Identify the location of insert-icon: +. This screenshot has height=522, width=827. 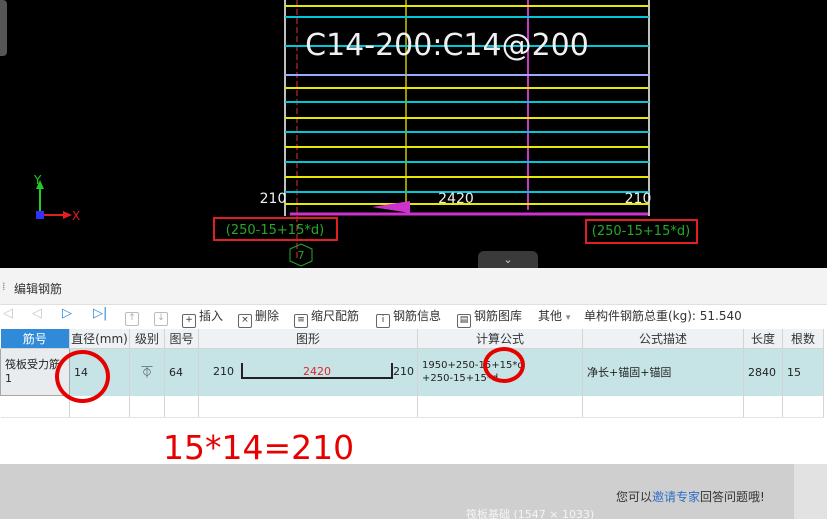
(189, 321).